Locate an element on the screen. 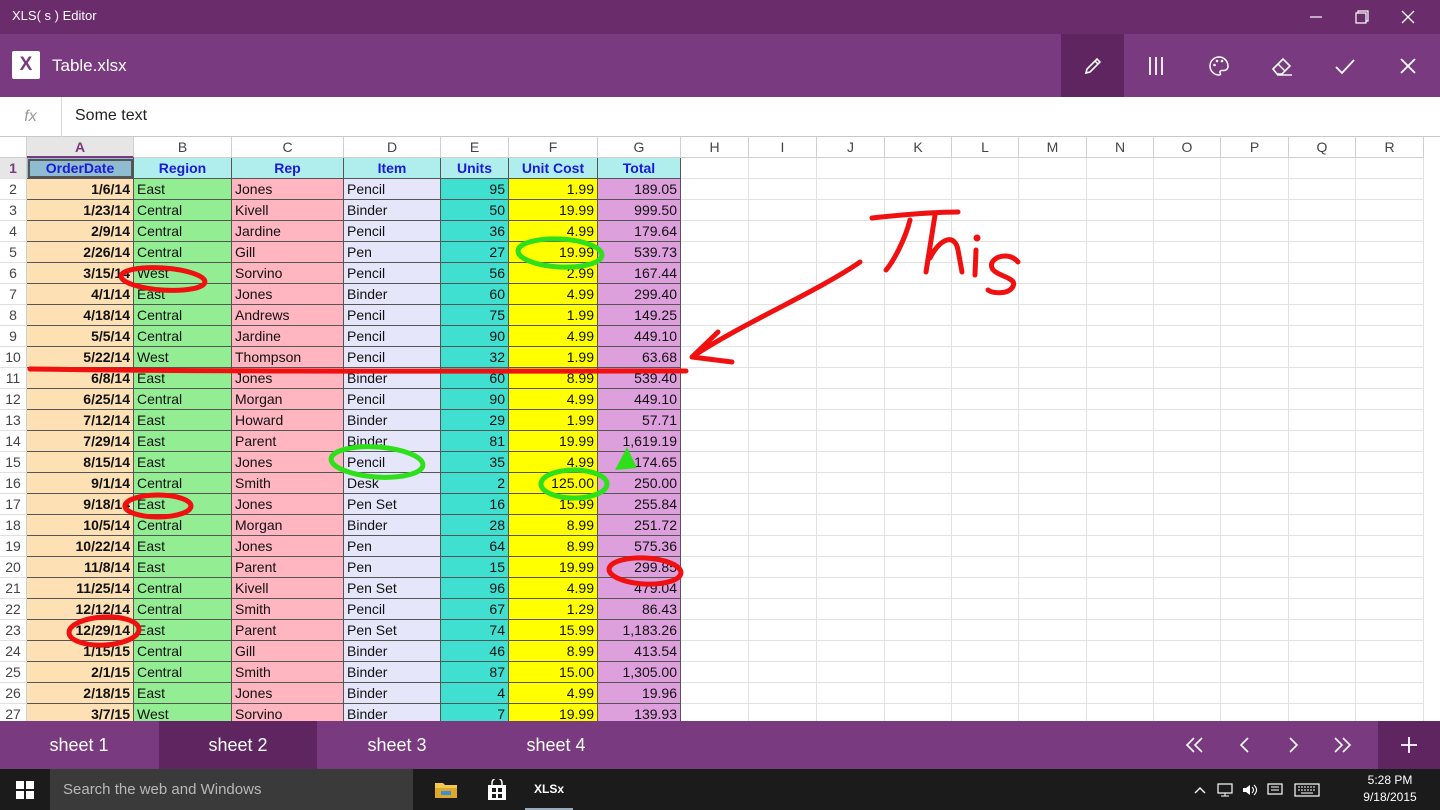 The width and height of the screenshot is (1440, 810). column-header: E is located at coordinates (475, 147).